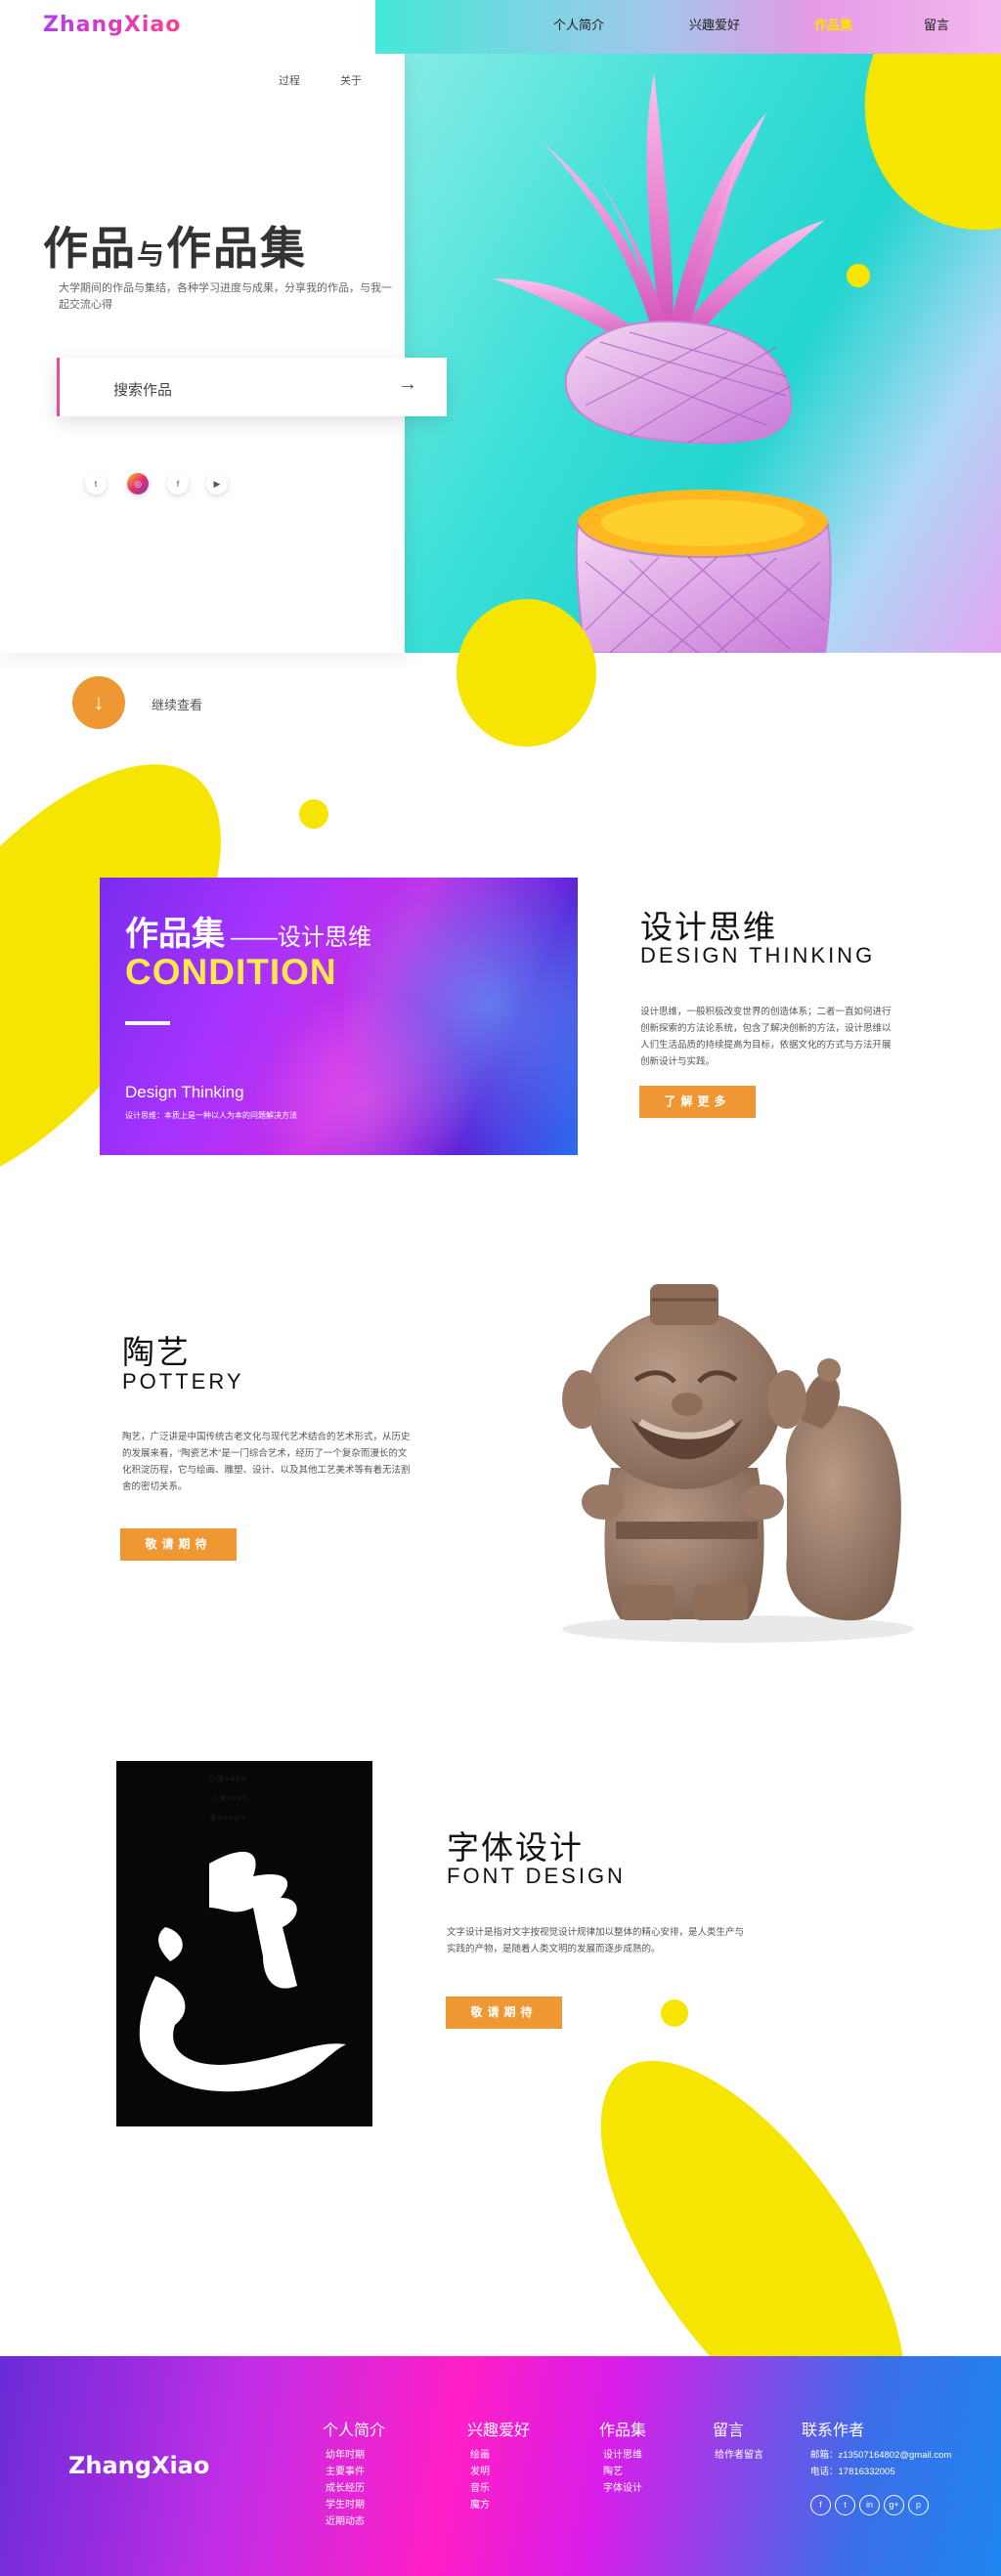  I want to click on scroll-label: 继续查看, so click(177, 704).